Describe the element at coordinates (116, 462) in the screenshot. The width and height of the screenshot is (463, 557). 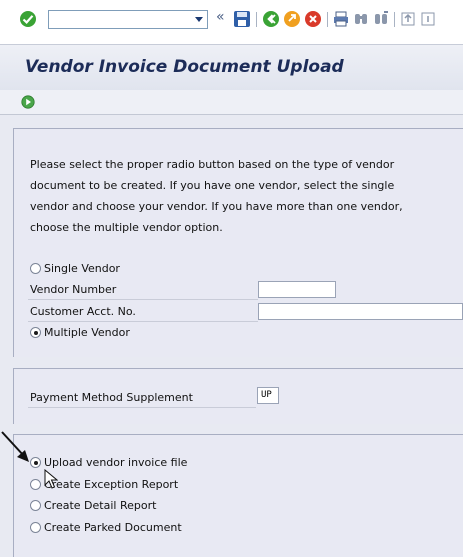
I see `option-label: Upload vendor invoice file` at that location.